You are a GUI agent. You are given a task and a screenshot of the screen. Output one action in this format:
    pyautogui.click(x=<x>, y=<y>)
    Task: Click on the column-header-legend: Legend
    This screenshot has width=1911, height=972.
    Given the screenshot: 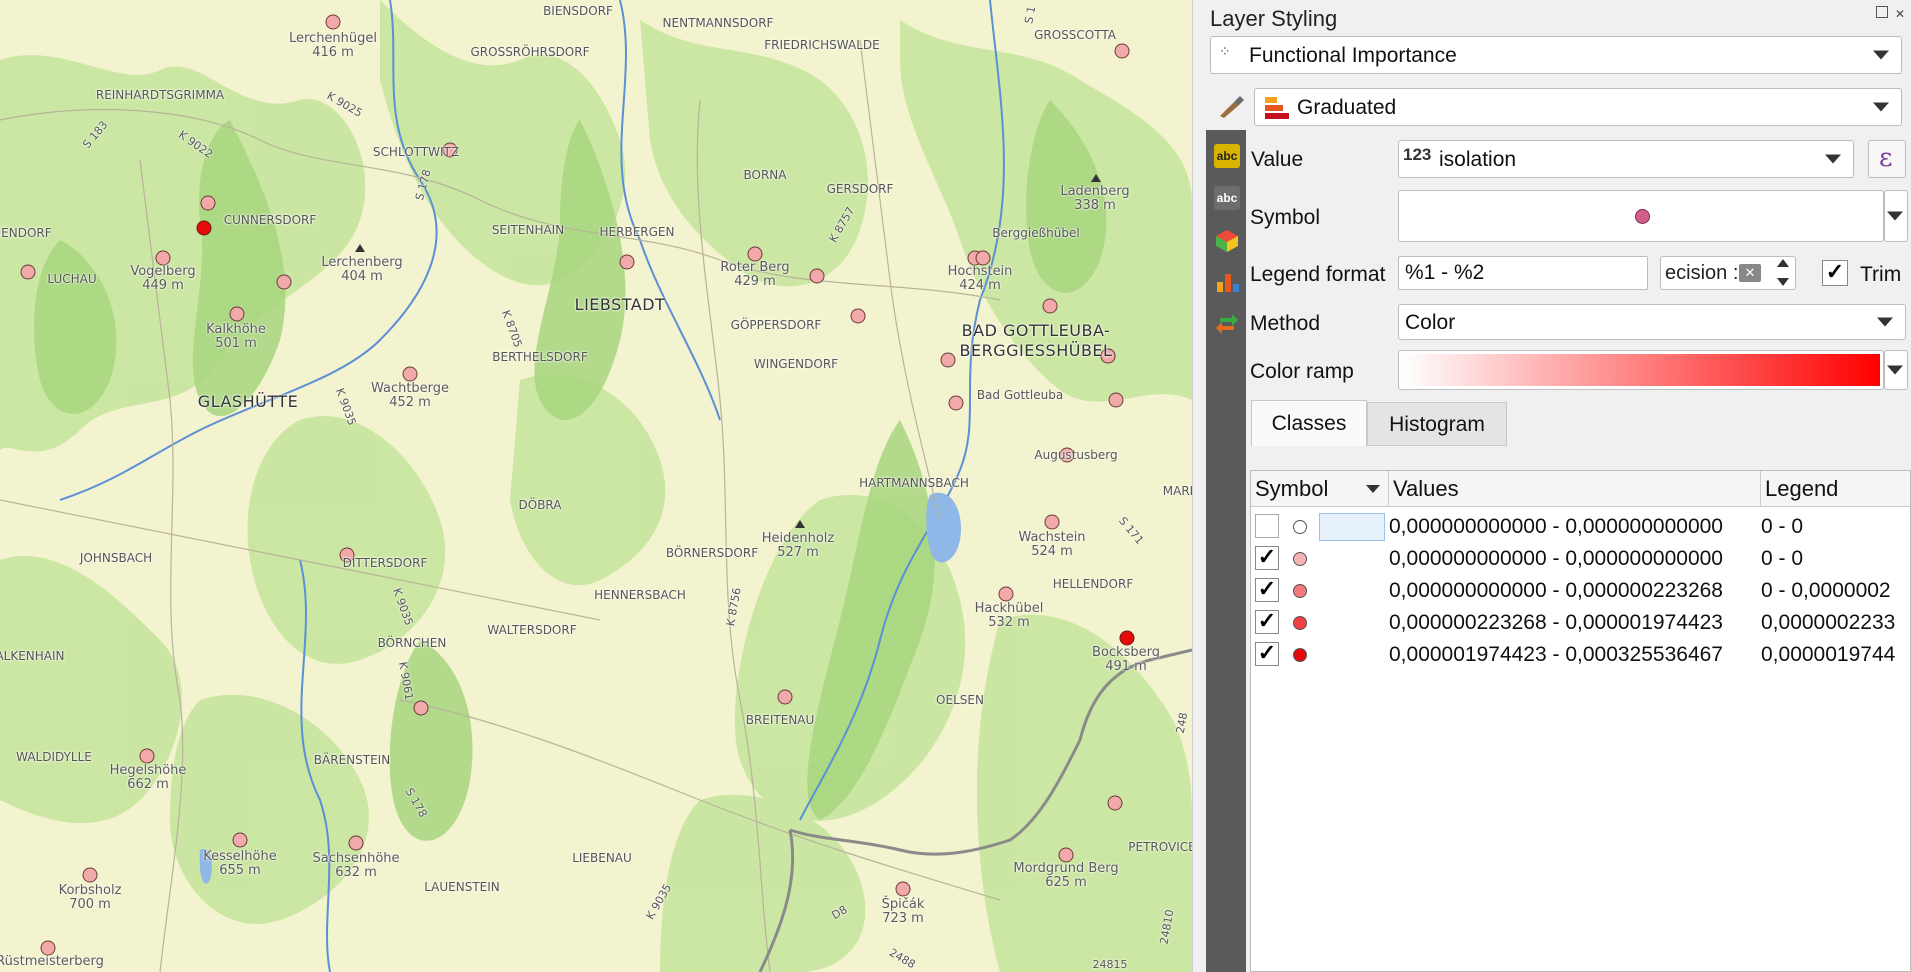 What is the action you would take?
    pyautogui.click(x=1835, y=489)
    